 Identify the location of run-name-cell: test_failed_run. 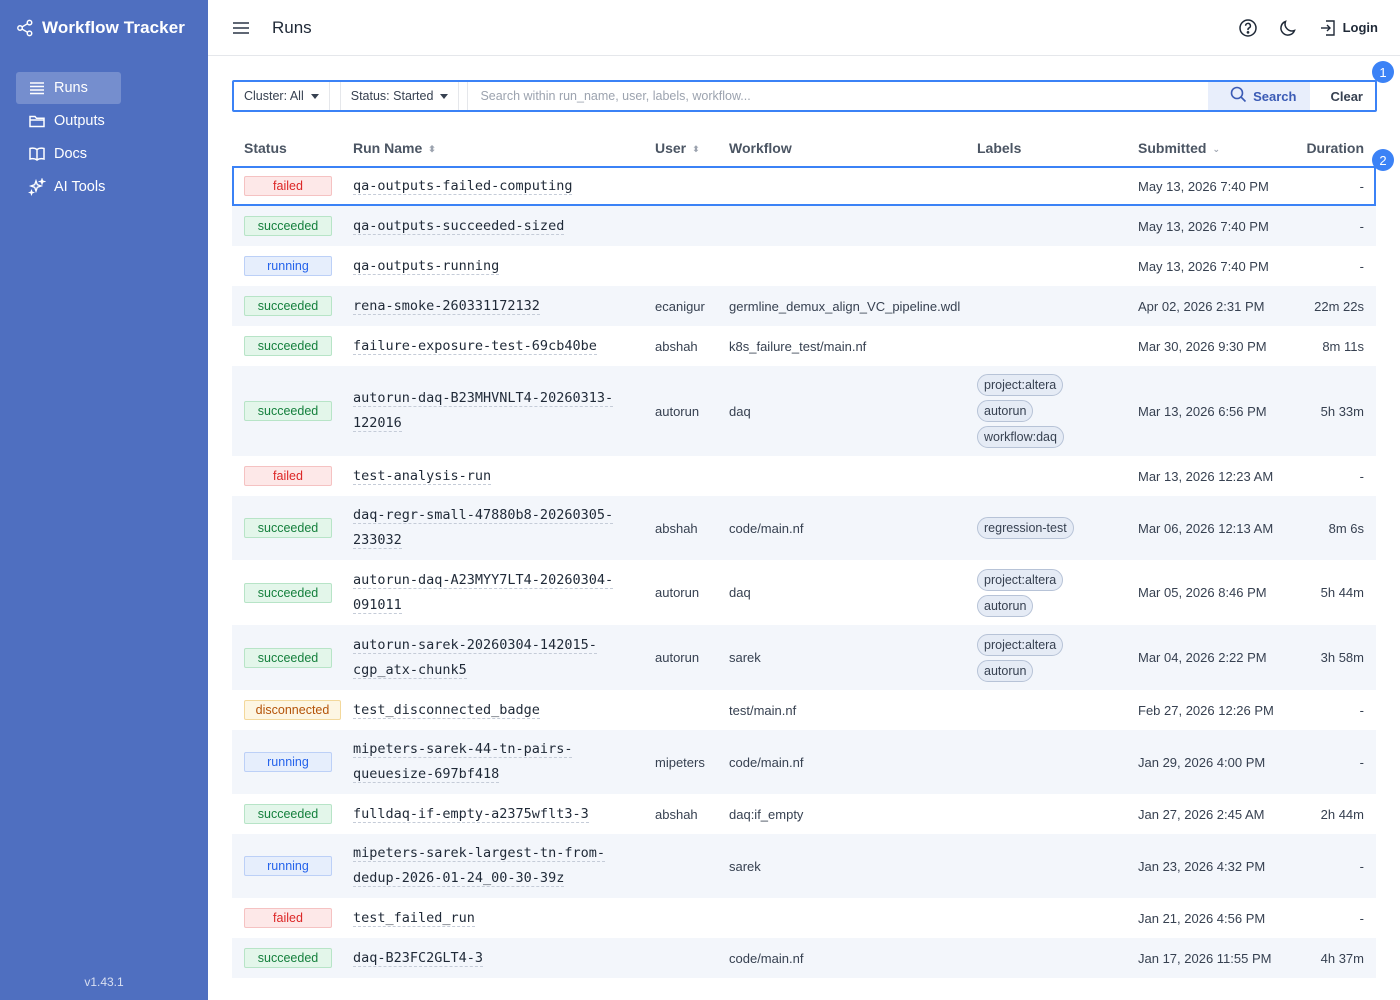
(504, 918).